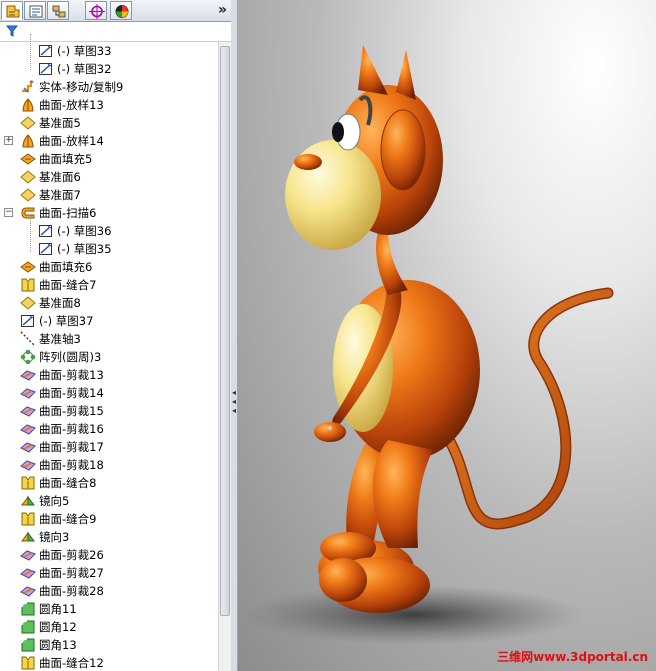 Image resolution: width=656 pixels, height=671 pixels. What do you see at coordinates (71, 555) in the screenshot?
I see `tree-item-label: 曲面-剪裁26` at bounding box center [71, 555].